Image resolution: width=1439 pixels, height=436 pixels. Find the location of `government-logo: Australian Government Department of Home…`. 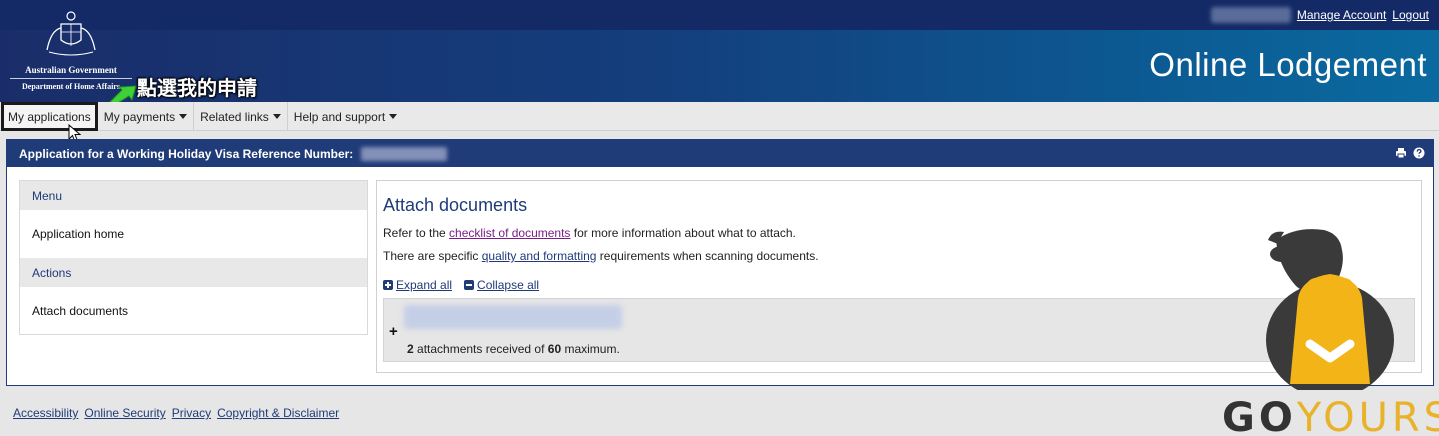

government-logo: Australian Government Department of Home… is located at coordinates (71, 50).